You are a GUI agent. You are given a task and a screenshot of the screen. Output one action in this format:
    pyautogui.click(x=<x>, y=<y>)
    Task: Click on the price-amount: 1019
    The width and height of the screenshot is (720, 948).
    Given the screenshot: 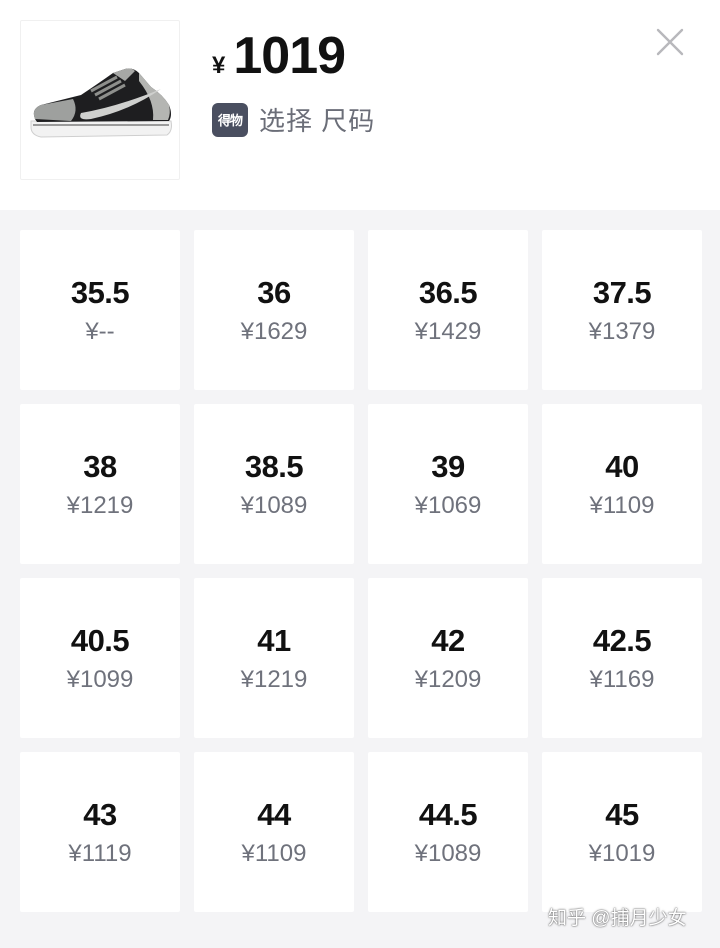 What is the action you would take?
    pyautogui.click(x=289, y=56)
    